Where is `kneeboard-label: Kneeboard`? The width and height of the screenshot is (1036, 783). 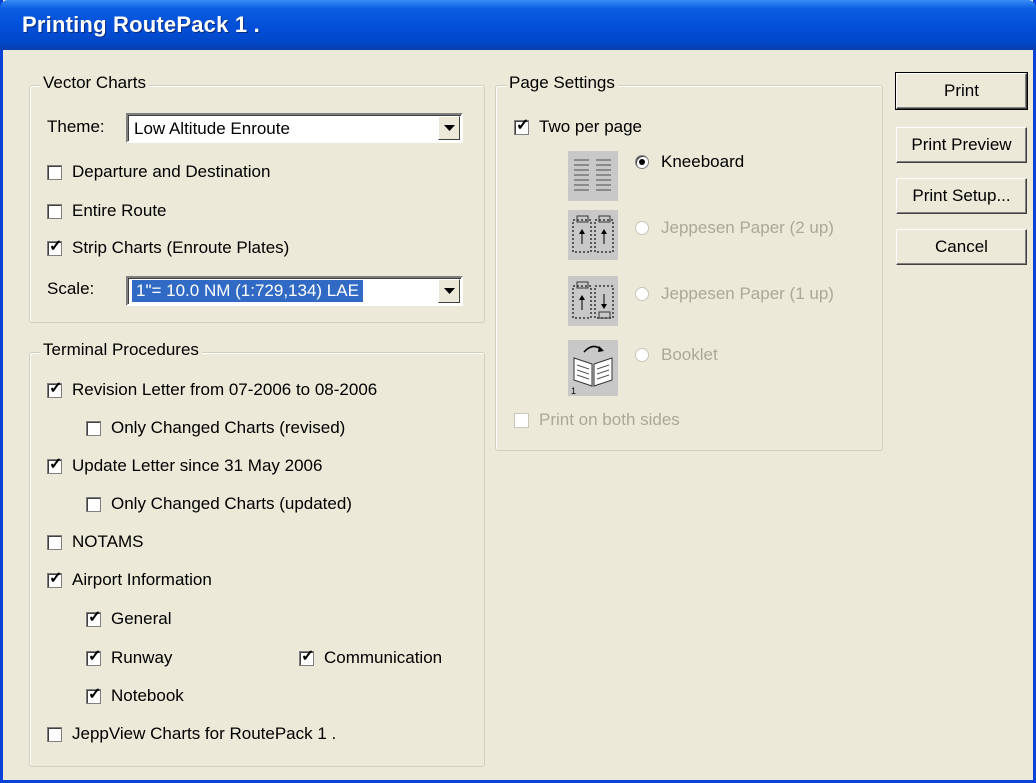
kneeboard-label: Kneeboard is located at coordinates (703, 161).